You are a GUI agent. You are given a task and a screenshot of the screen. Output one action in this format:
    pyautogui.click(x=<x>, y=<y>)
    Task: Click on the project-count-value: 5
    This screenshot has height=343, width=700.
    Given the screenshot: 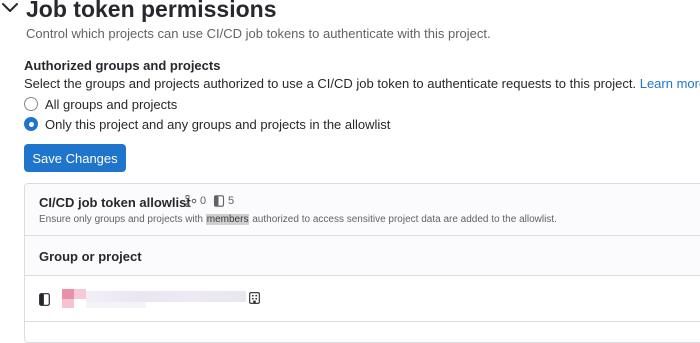 What is the action you would take?
    pyautogui.click(x=231, y=201)
    